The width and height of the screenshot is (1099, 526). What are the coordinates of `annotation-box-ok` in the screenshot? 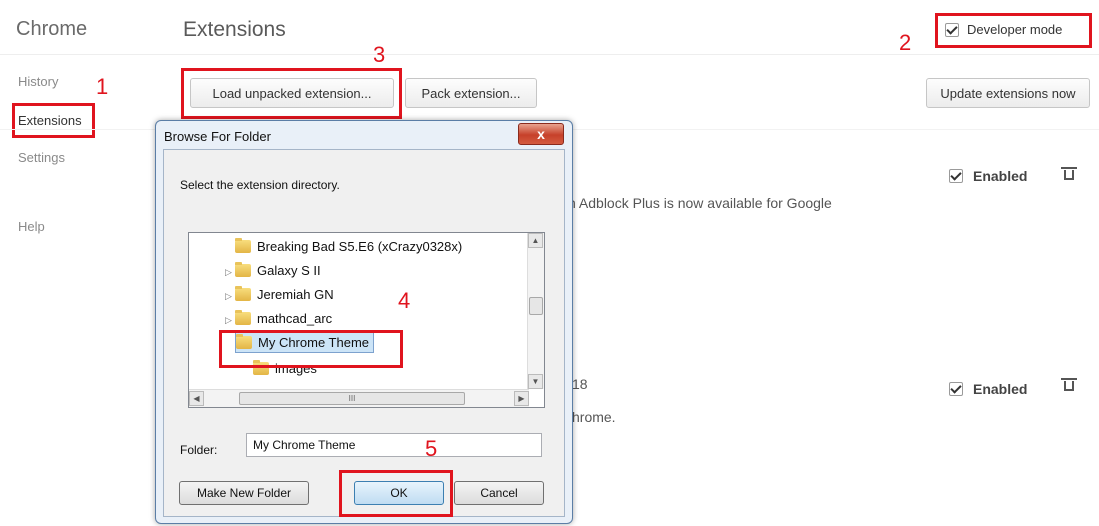 It's located at (396, 493).